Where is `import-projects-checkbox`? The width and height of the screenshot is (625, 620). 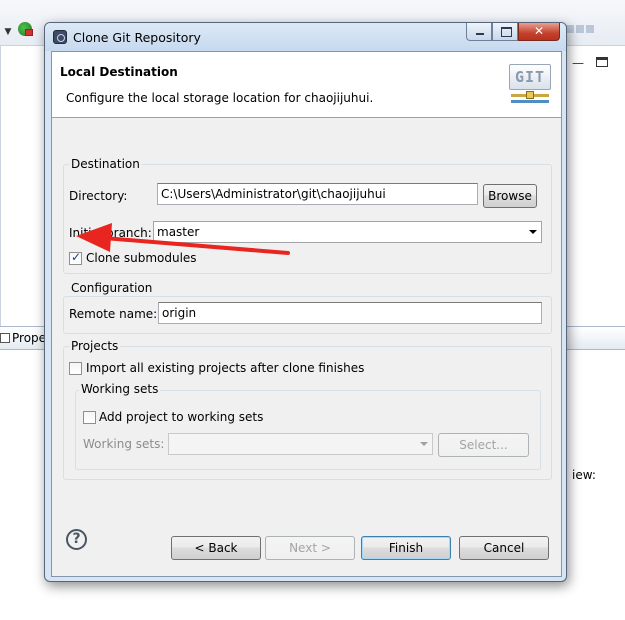 import-projects-checkbox is located at coordinates (75, 368).